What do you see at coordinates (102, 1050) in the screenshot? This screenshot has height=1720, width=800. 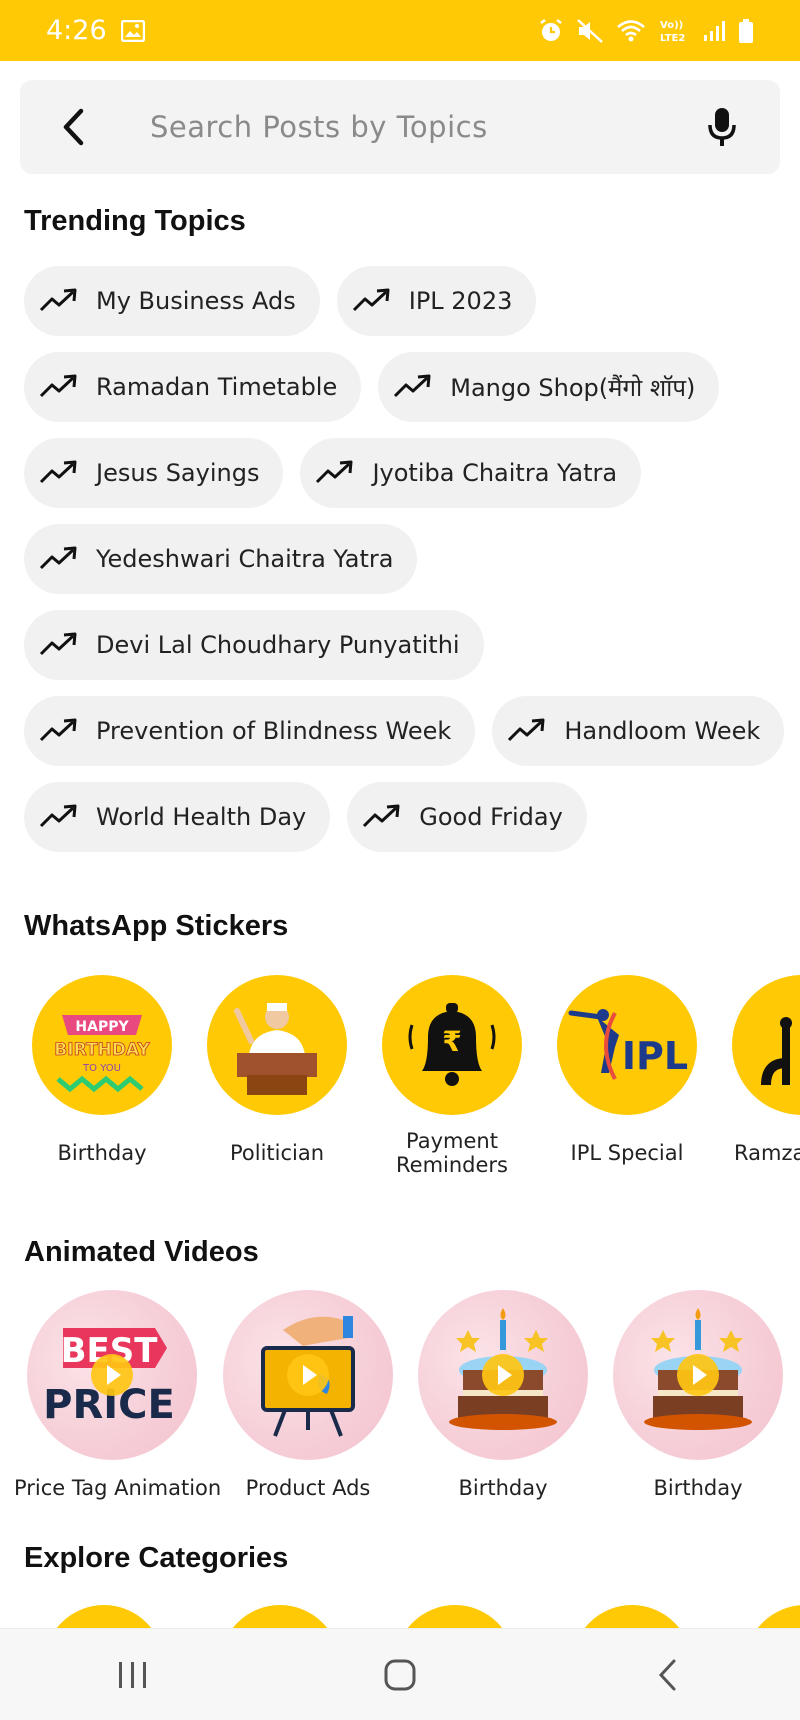 I see `sticker-art-text: BIRTHDAY` at bounding box center [102, 1050].